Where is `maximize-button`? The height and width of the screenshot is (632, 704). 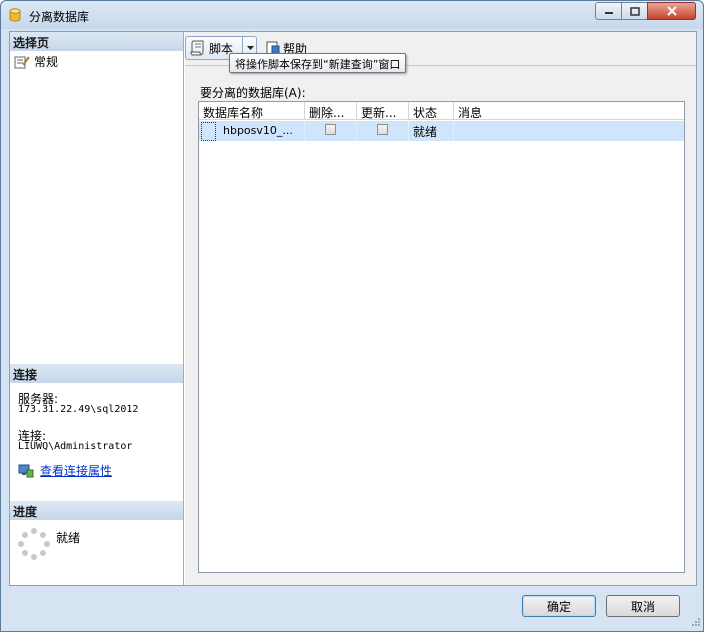 maximize-button is located at coordinates (634, 11).